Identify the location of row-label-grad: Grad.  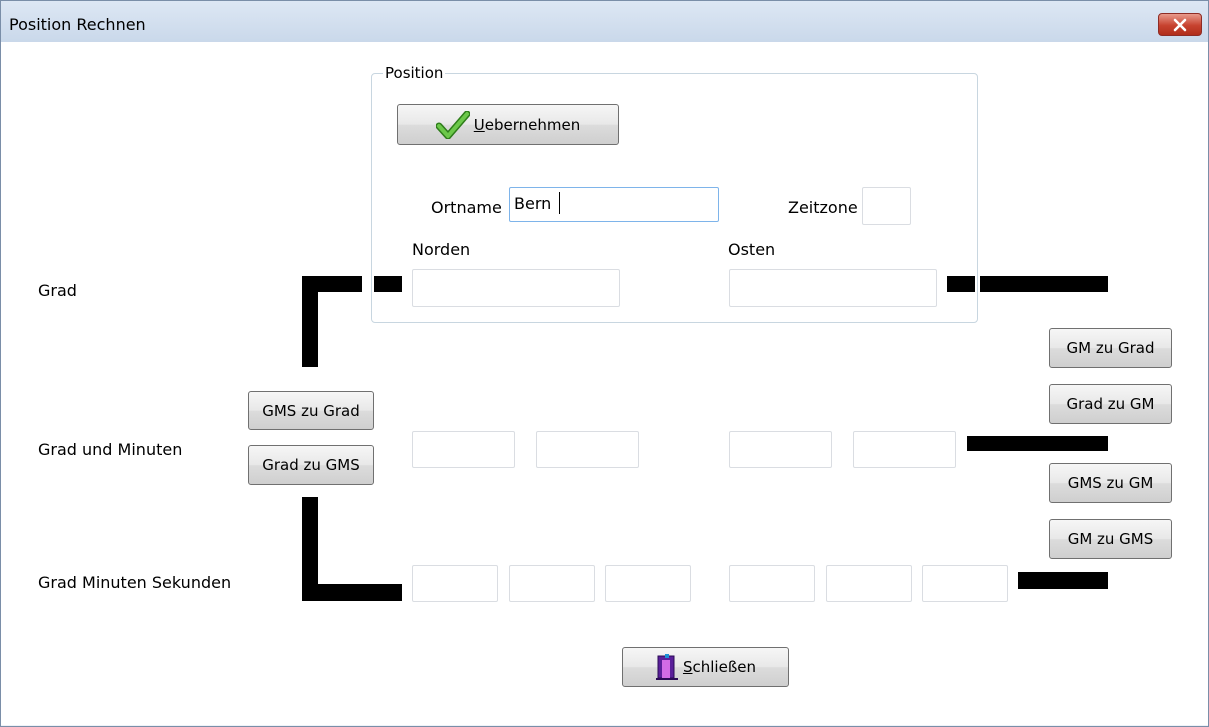
(57, 290).